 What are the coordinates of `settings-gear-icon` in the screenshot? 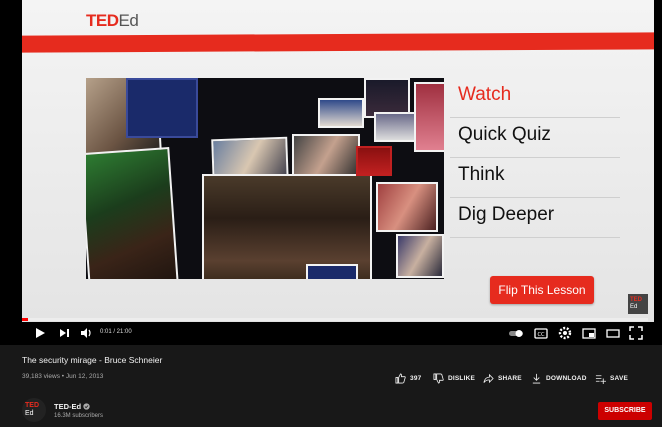 It's located at (565, 333).